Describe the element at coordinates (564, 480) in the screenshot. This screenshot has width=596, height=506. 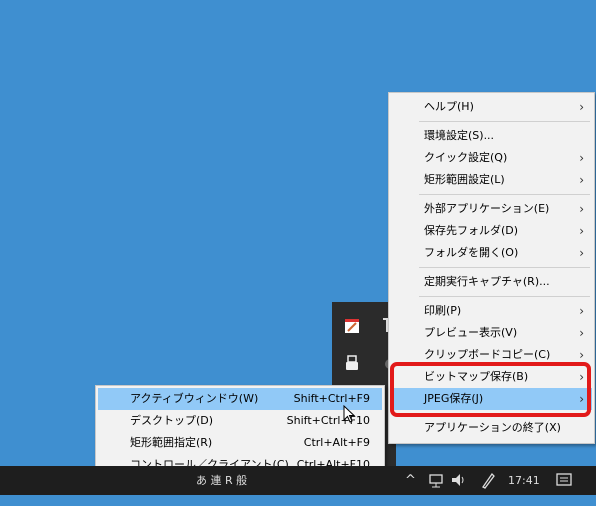
I see `notification-center-icon` at that location.